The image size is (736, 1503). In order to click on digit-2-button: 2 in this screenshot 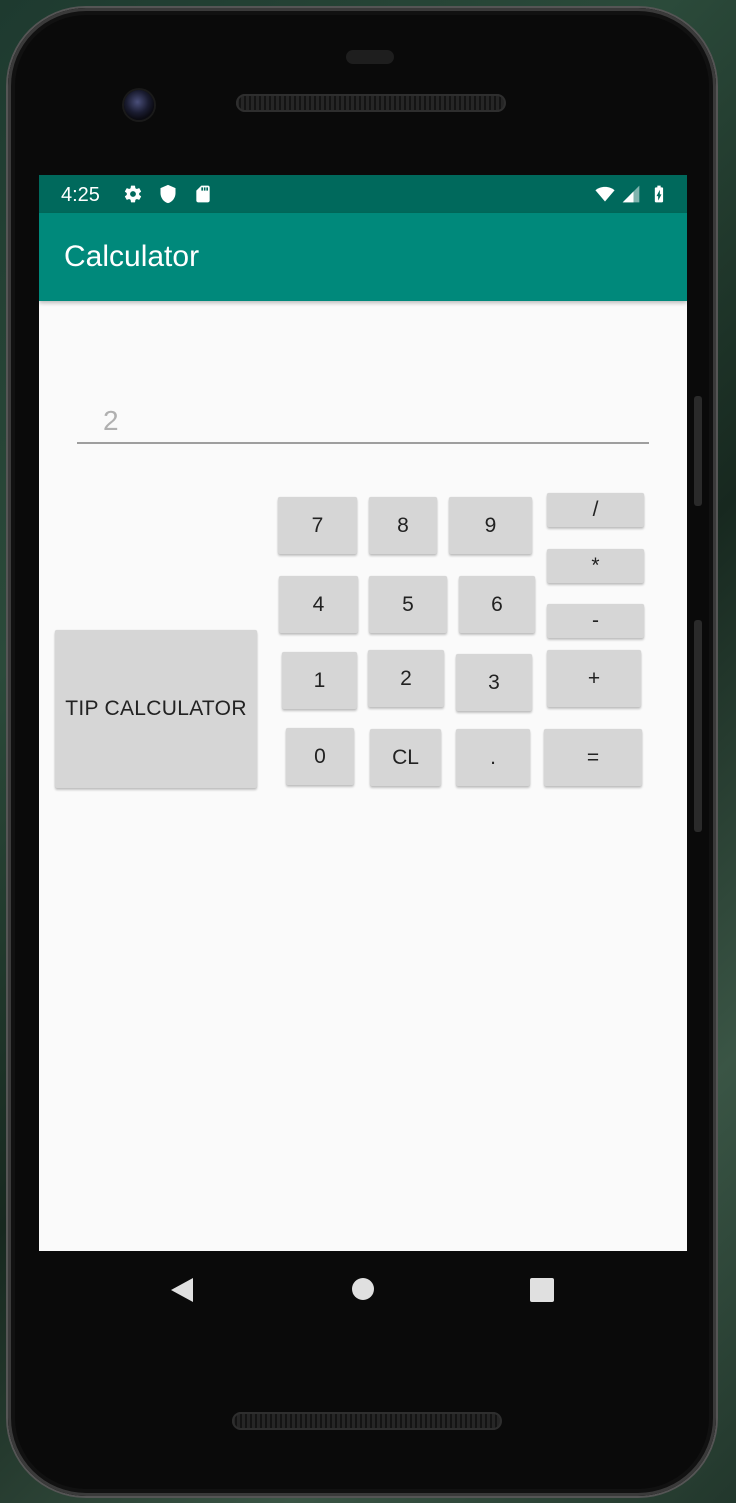, I will do `click(406, 678)`.